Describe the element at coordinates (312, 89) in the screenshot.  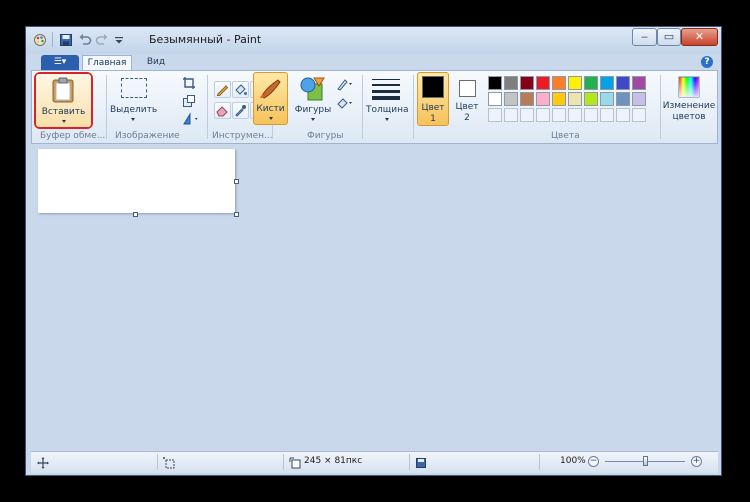
I see `shapes-icon` at that location.